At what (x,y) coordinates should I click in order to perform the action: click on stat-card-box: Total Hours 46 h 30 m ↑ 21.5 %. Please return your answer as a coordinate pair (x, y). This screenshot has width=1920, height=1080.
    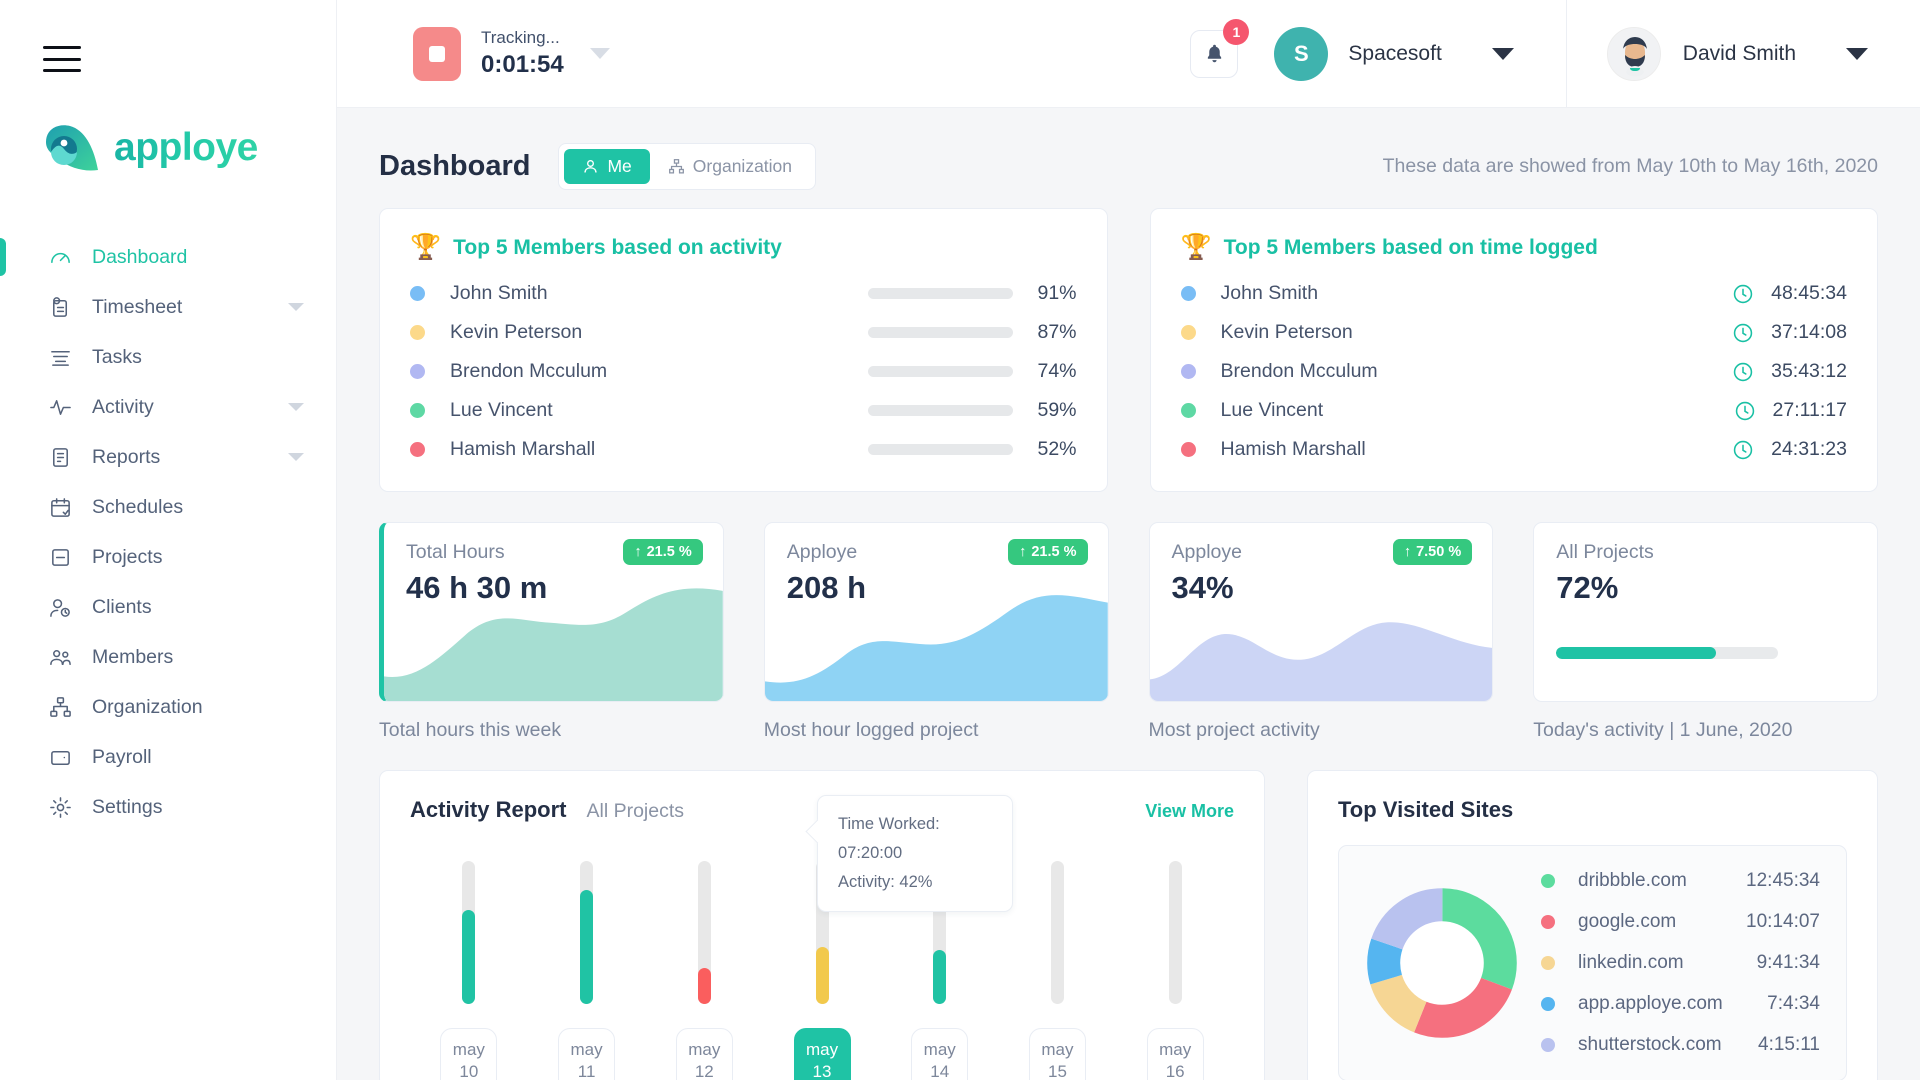
    Looking at the image, I should click on (551, 612).